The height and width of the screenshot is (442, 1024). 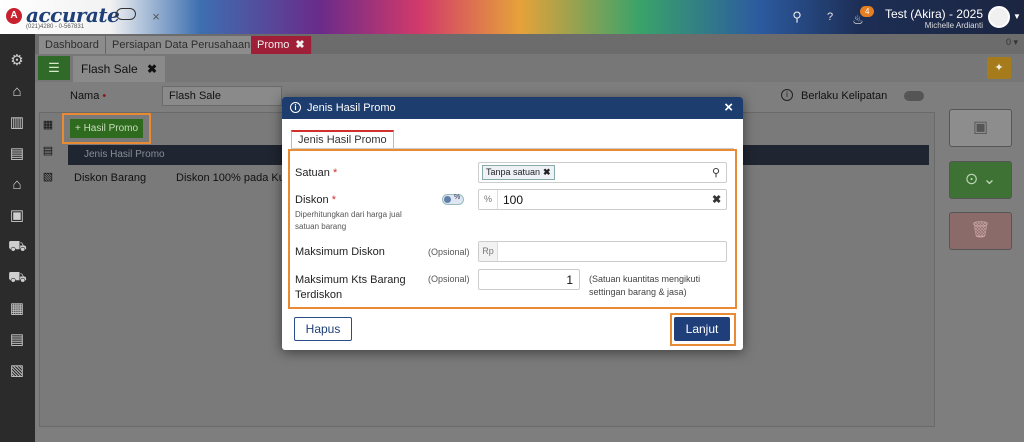 I want to click on brand-phone: (021)4280 - 0-567831, so click(x=55, y=27).